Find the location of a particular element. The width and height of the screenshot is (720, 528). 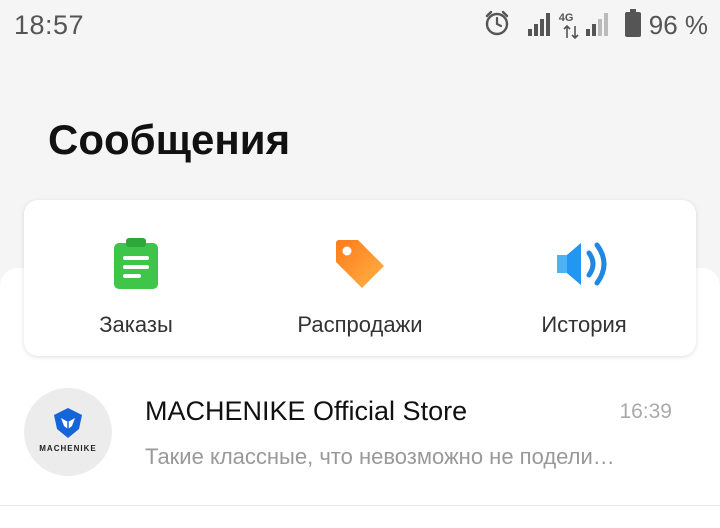

signal-strength-secondary-icon is located at coordinates (599, 25).